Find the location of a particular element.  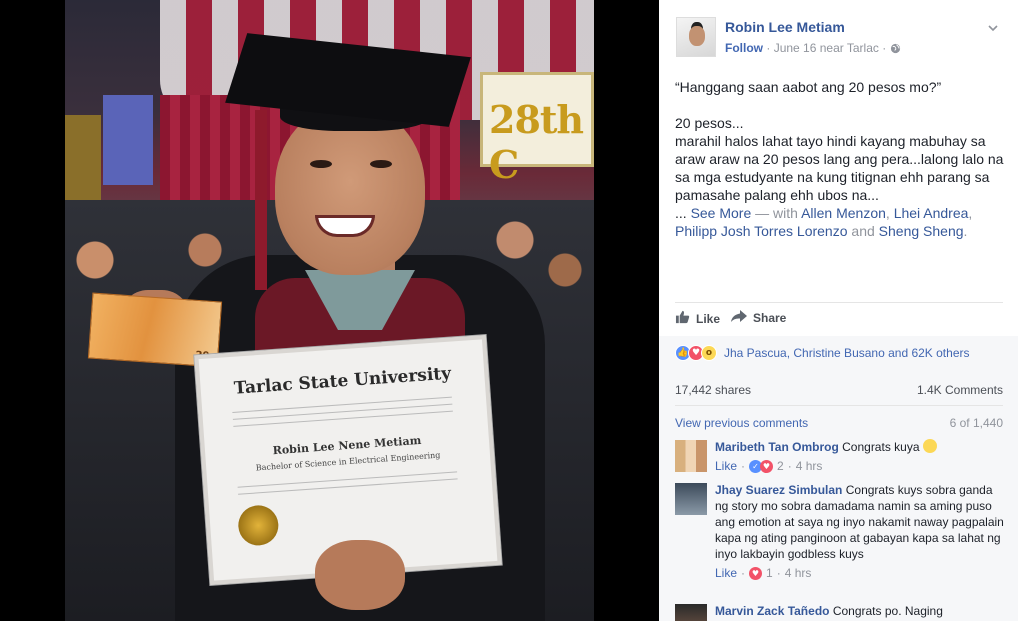

author-avatar is located at coordinates (696, 37).